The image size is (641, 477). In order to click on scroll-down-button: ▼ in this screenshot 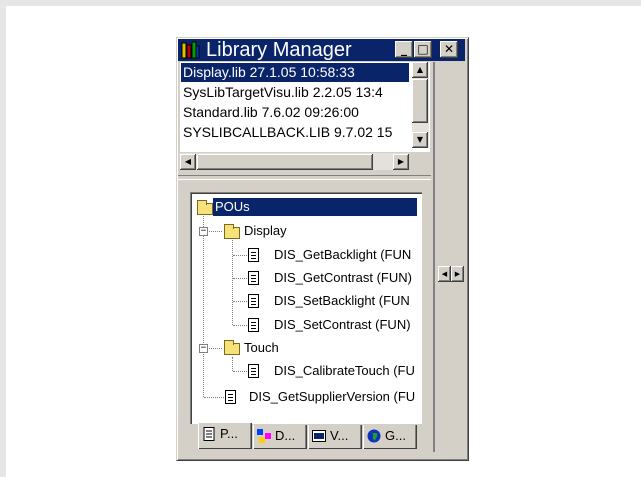, I will do `click(420, 140)`.